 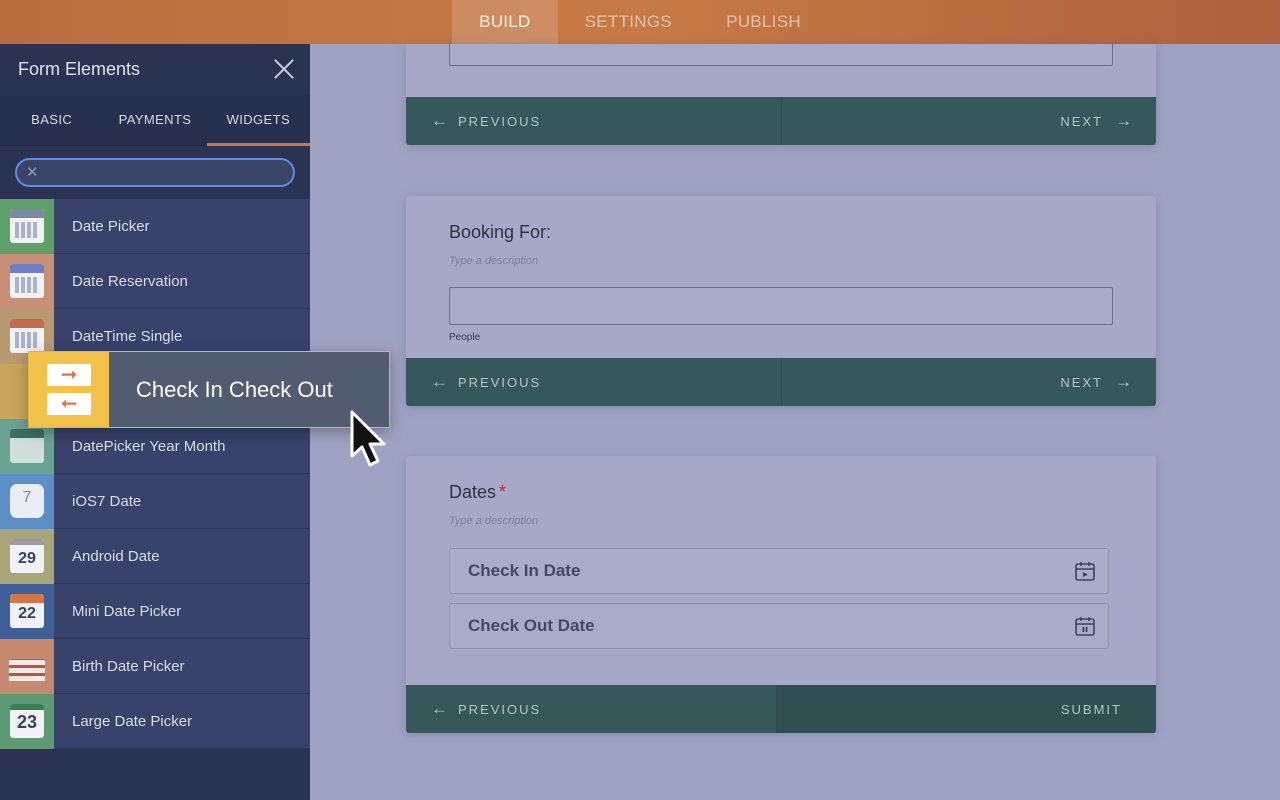 What do you see at coordinates (79, 68) in the screenshot?
I see `panel-title: Form Elements` at bounding box center [79, 68].